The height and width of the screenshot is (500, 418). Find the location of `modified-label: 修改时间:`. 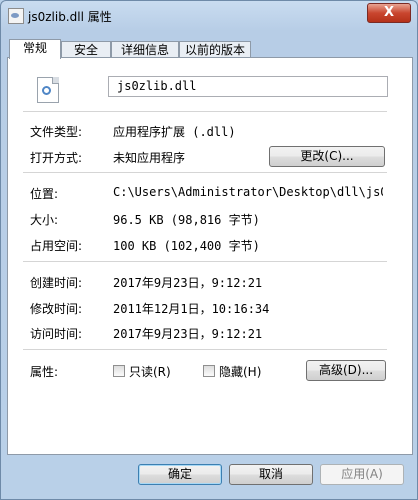

modified-label: 修改时间: is located at coordinates (56, 309).